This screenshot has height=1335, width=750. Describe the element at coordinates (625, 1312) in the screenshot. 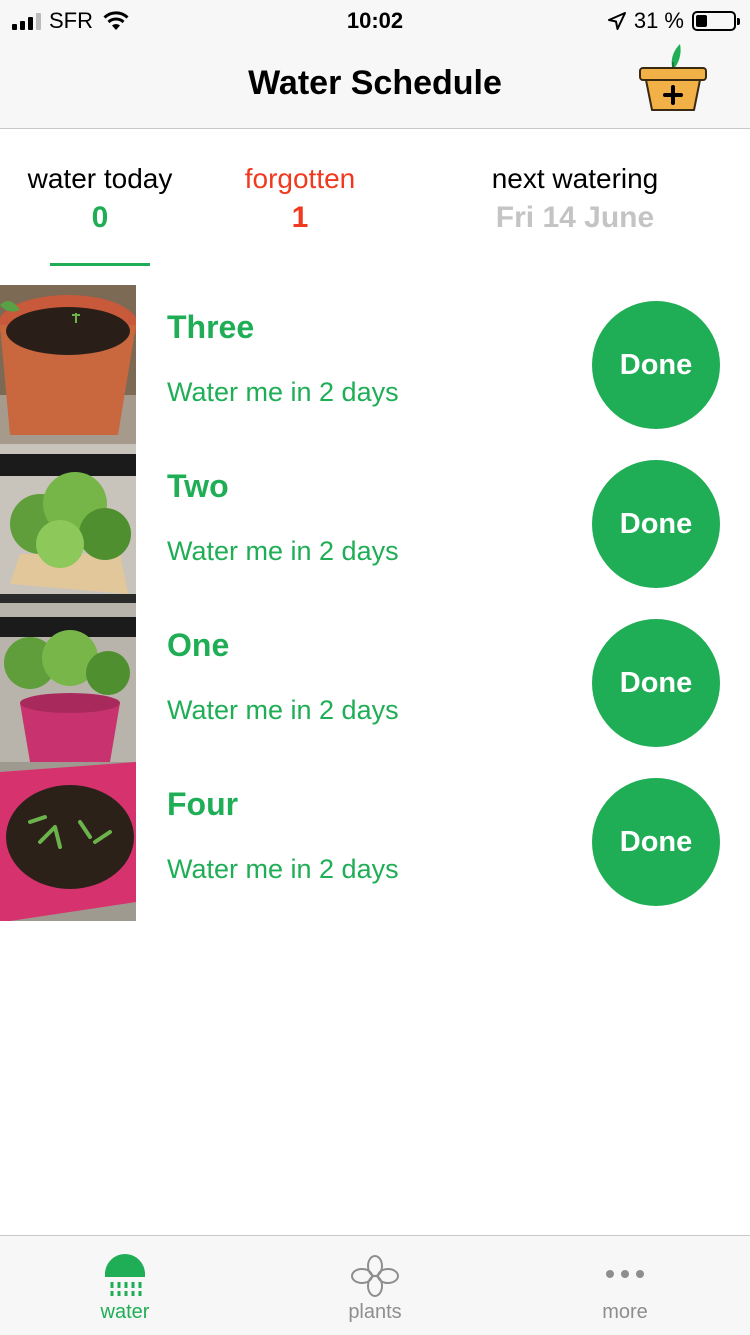

I see `tab-label-more: more` at that location.